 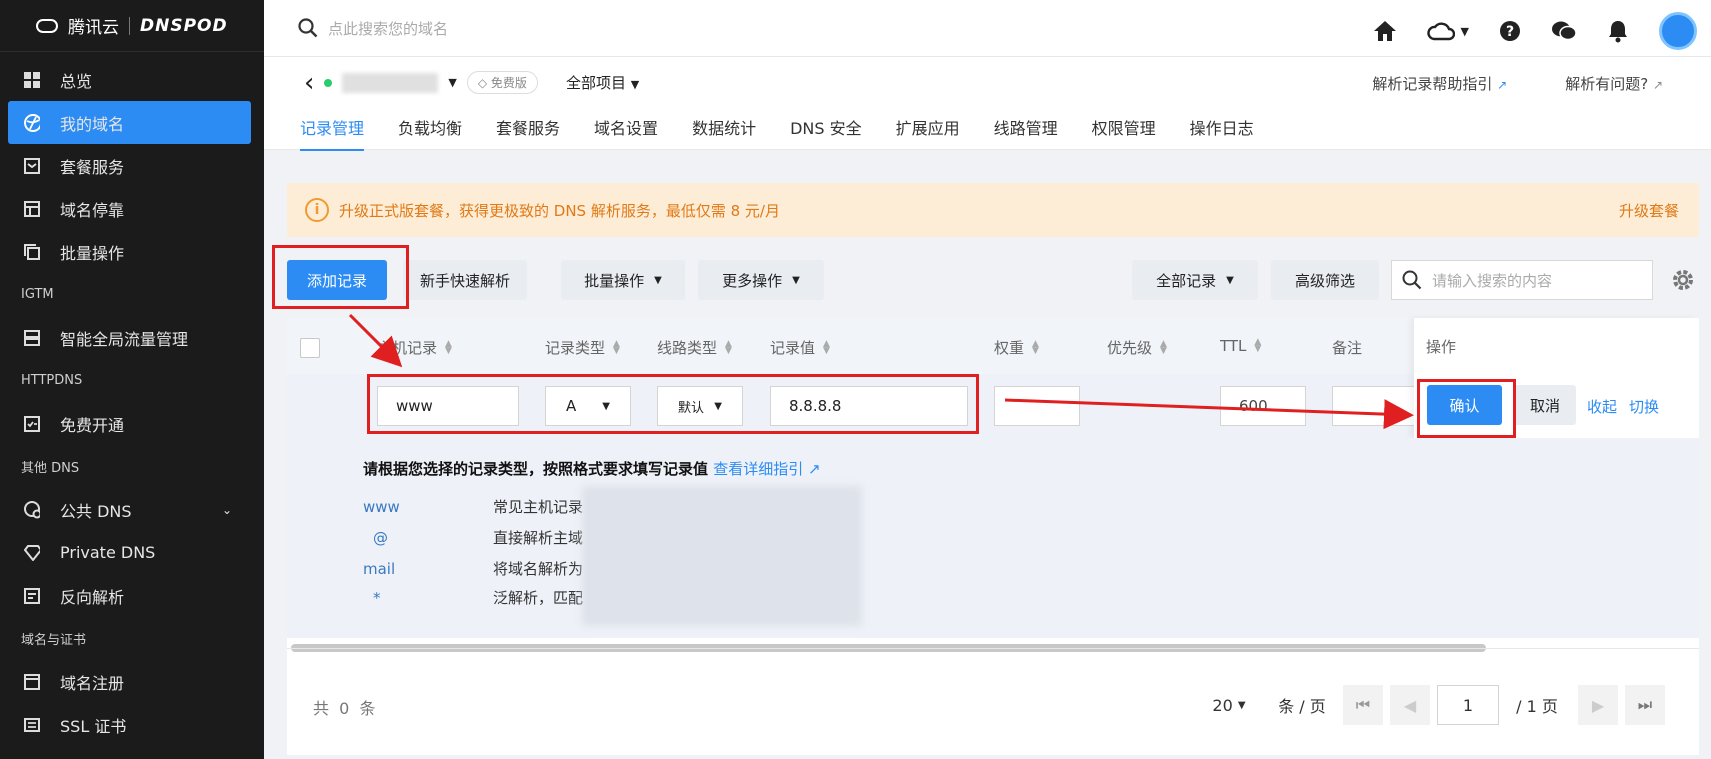 I want to click on chevron-down-icon: ▼, so click(x=796, y=280).